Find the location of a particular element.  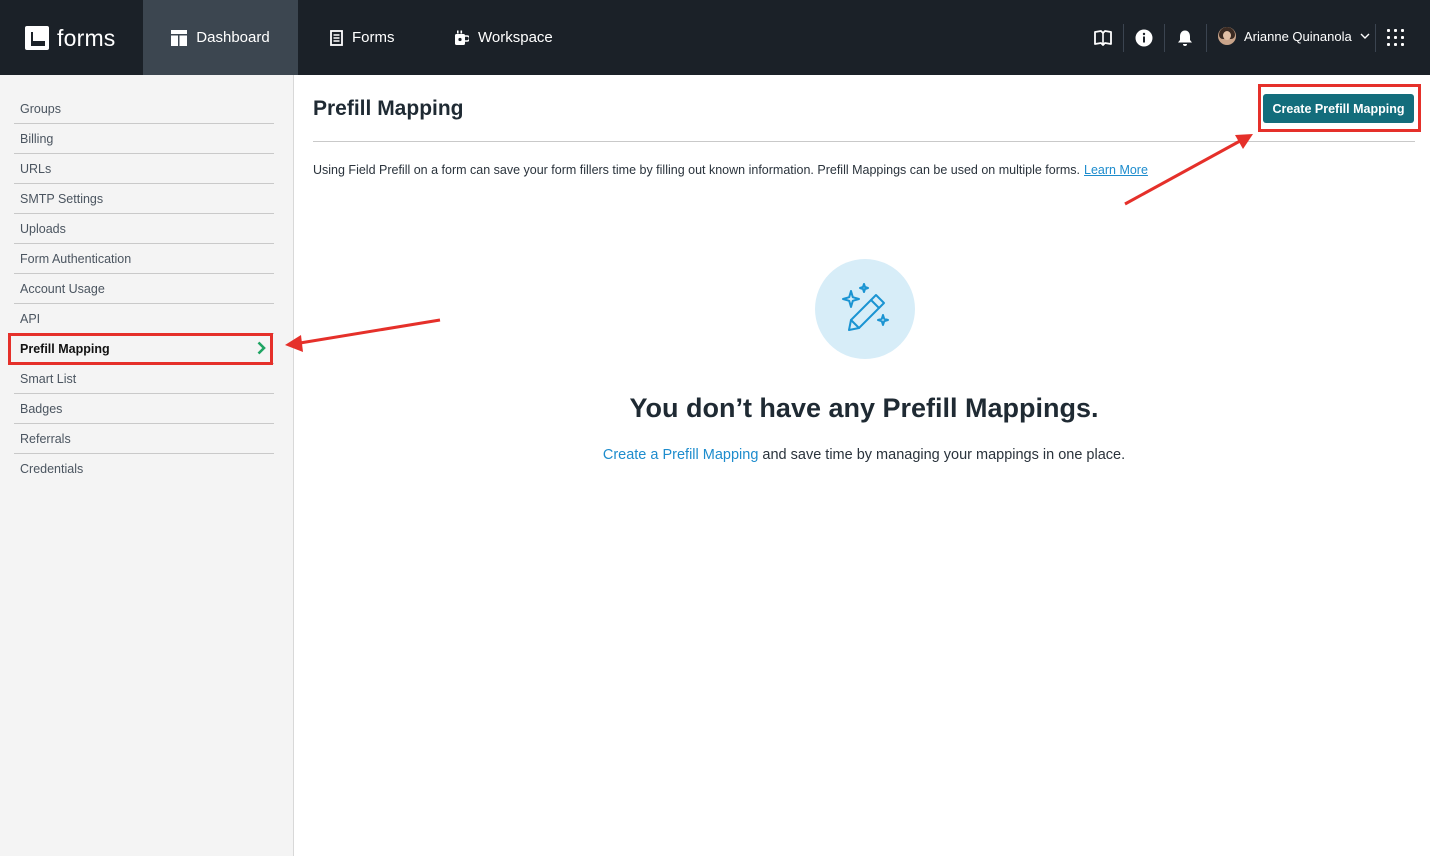

sidebar-item-billing: Billing is located at coordinates (144, 139).